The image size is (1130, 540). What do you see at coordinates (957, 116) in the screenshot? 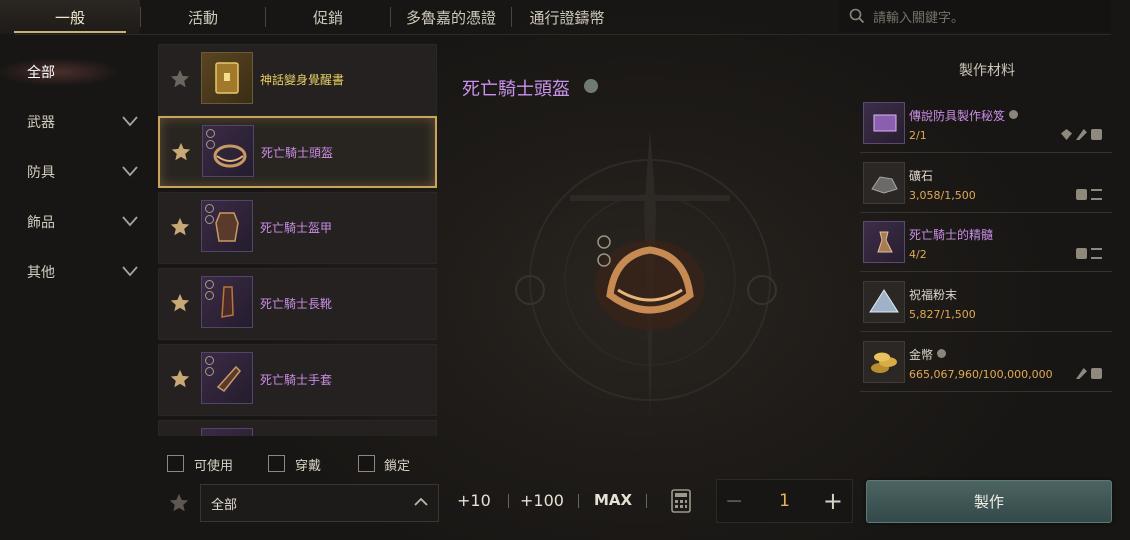
I see `material-name: 傳說防具製作秘笈` at bounding box center [957, 116].